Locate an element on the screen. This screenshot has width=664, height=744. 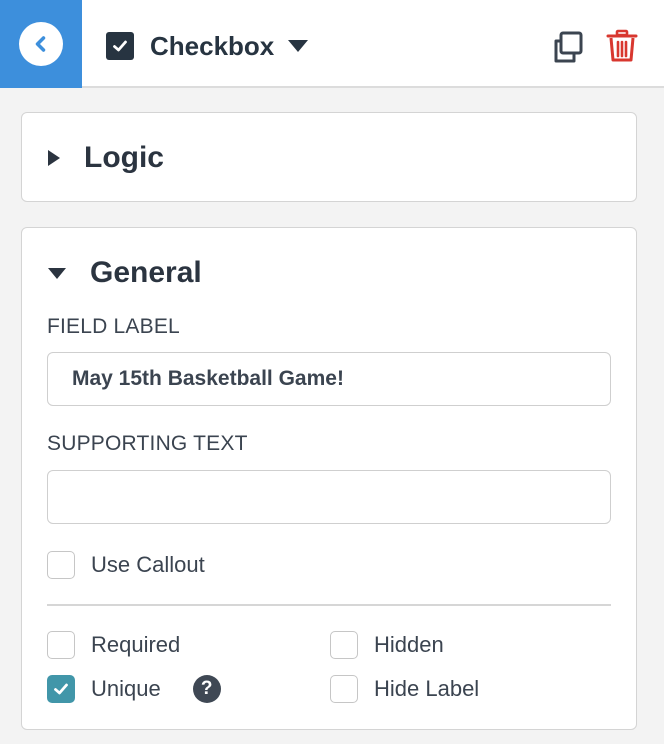
logic-panel: Logic is located at coordinates (329, 157).